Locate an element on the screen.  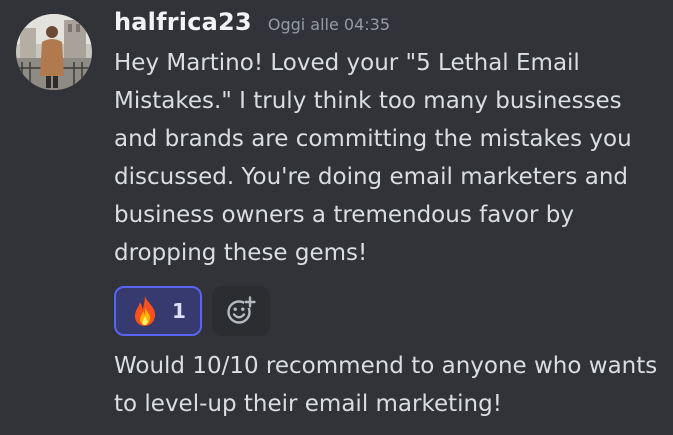
user-avatar is located at coordinates (54, 52).